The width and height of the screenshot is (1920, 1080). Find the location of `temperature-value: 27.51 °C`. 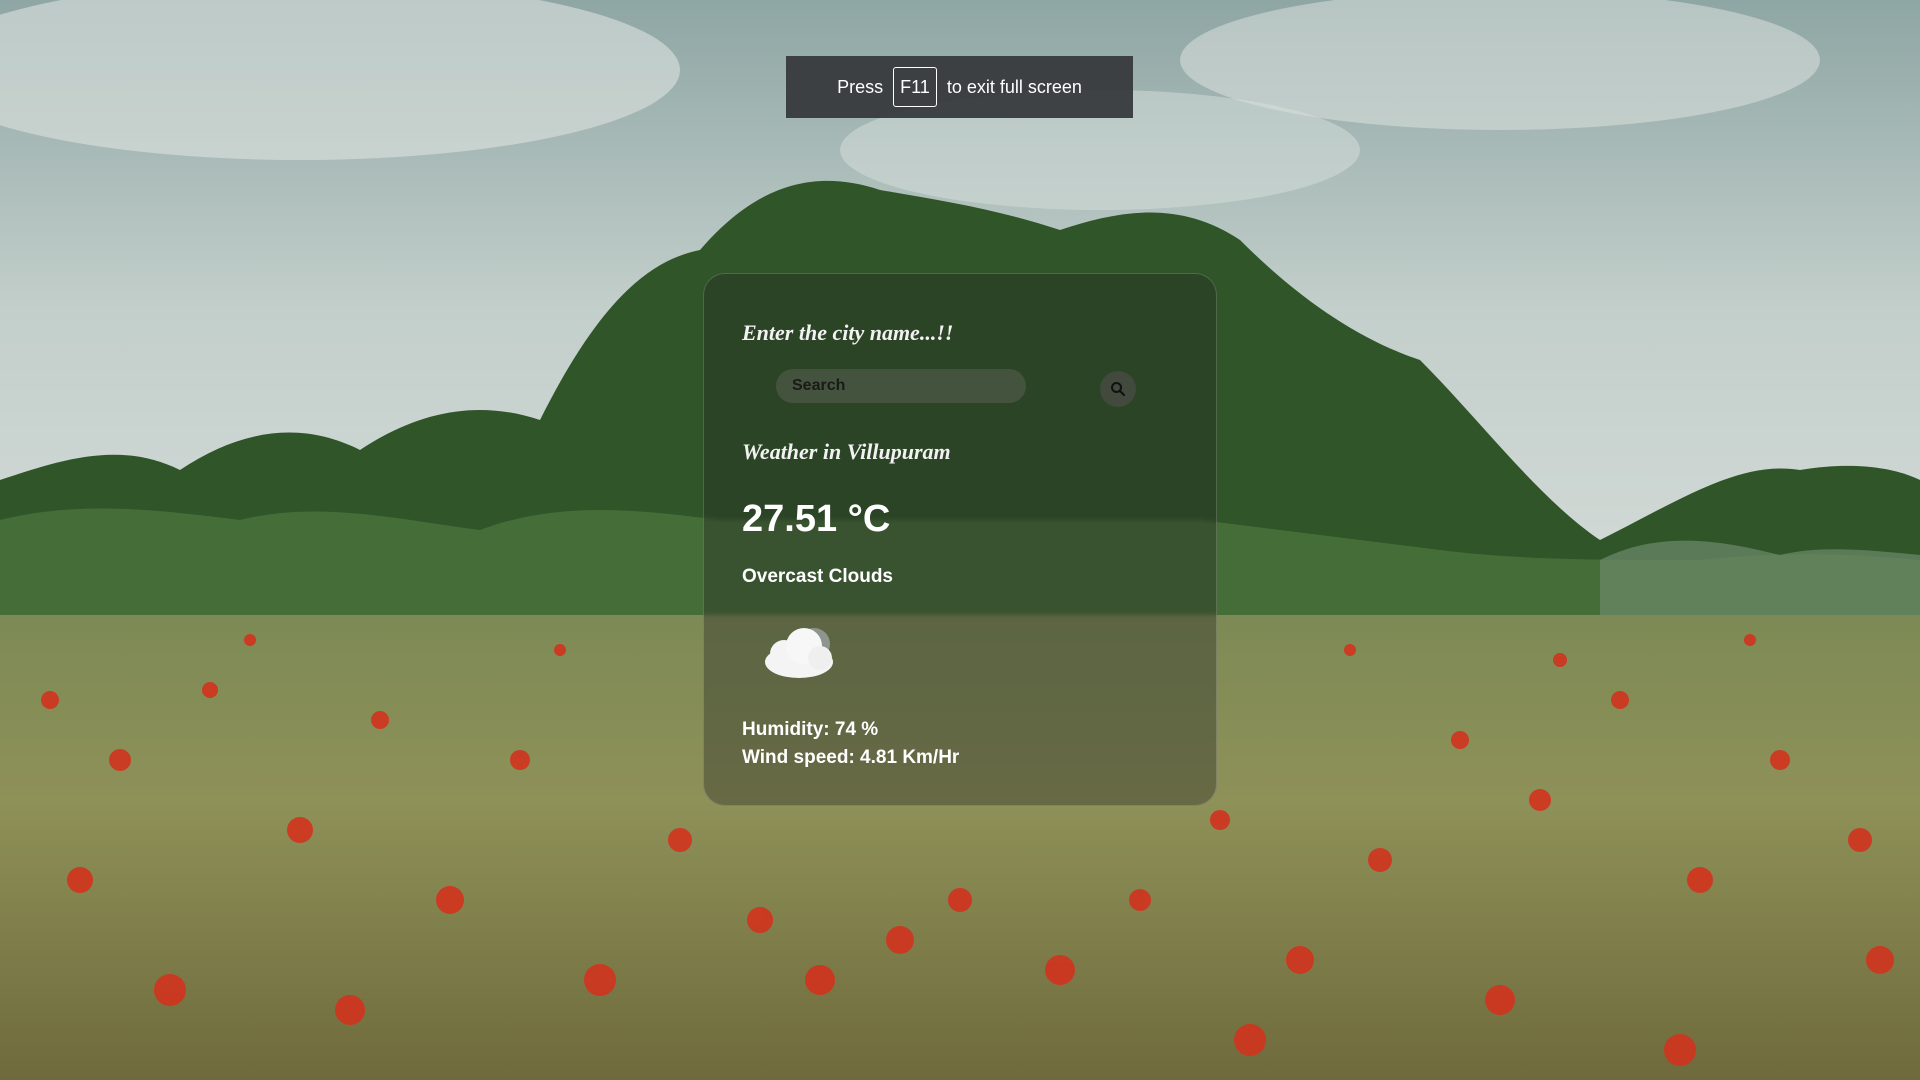

temperature-value: 27.51 °C is located at coordinates (816, 519).